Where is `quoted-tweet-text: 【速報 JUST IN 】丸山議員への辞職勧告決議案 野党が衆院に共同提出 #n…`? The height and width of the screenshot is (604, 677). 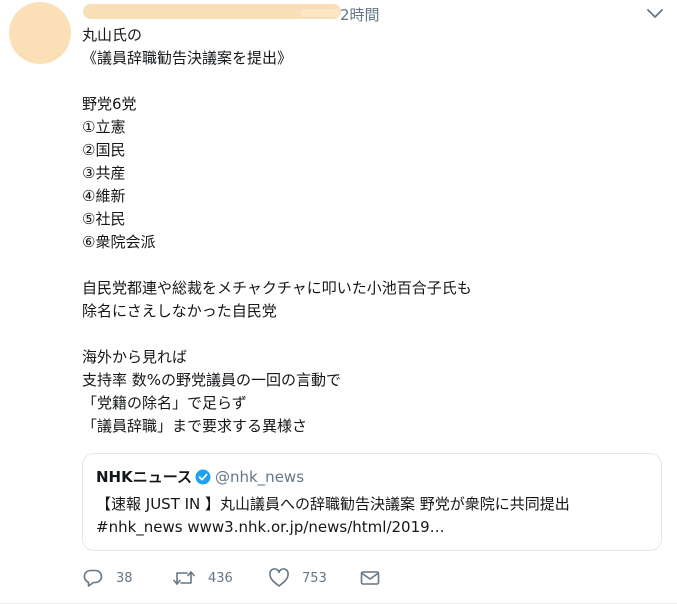 quoted-tweet-text: 【速報 JUST IN 】丸山議員への辞職勧告決議案 野党が衆院に共同提出 #n… is located at coordinates (333, 515).